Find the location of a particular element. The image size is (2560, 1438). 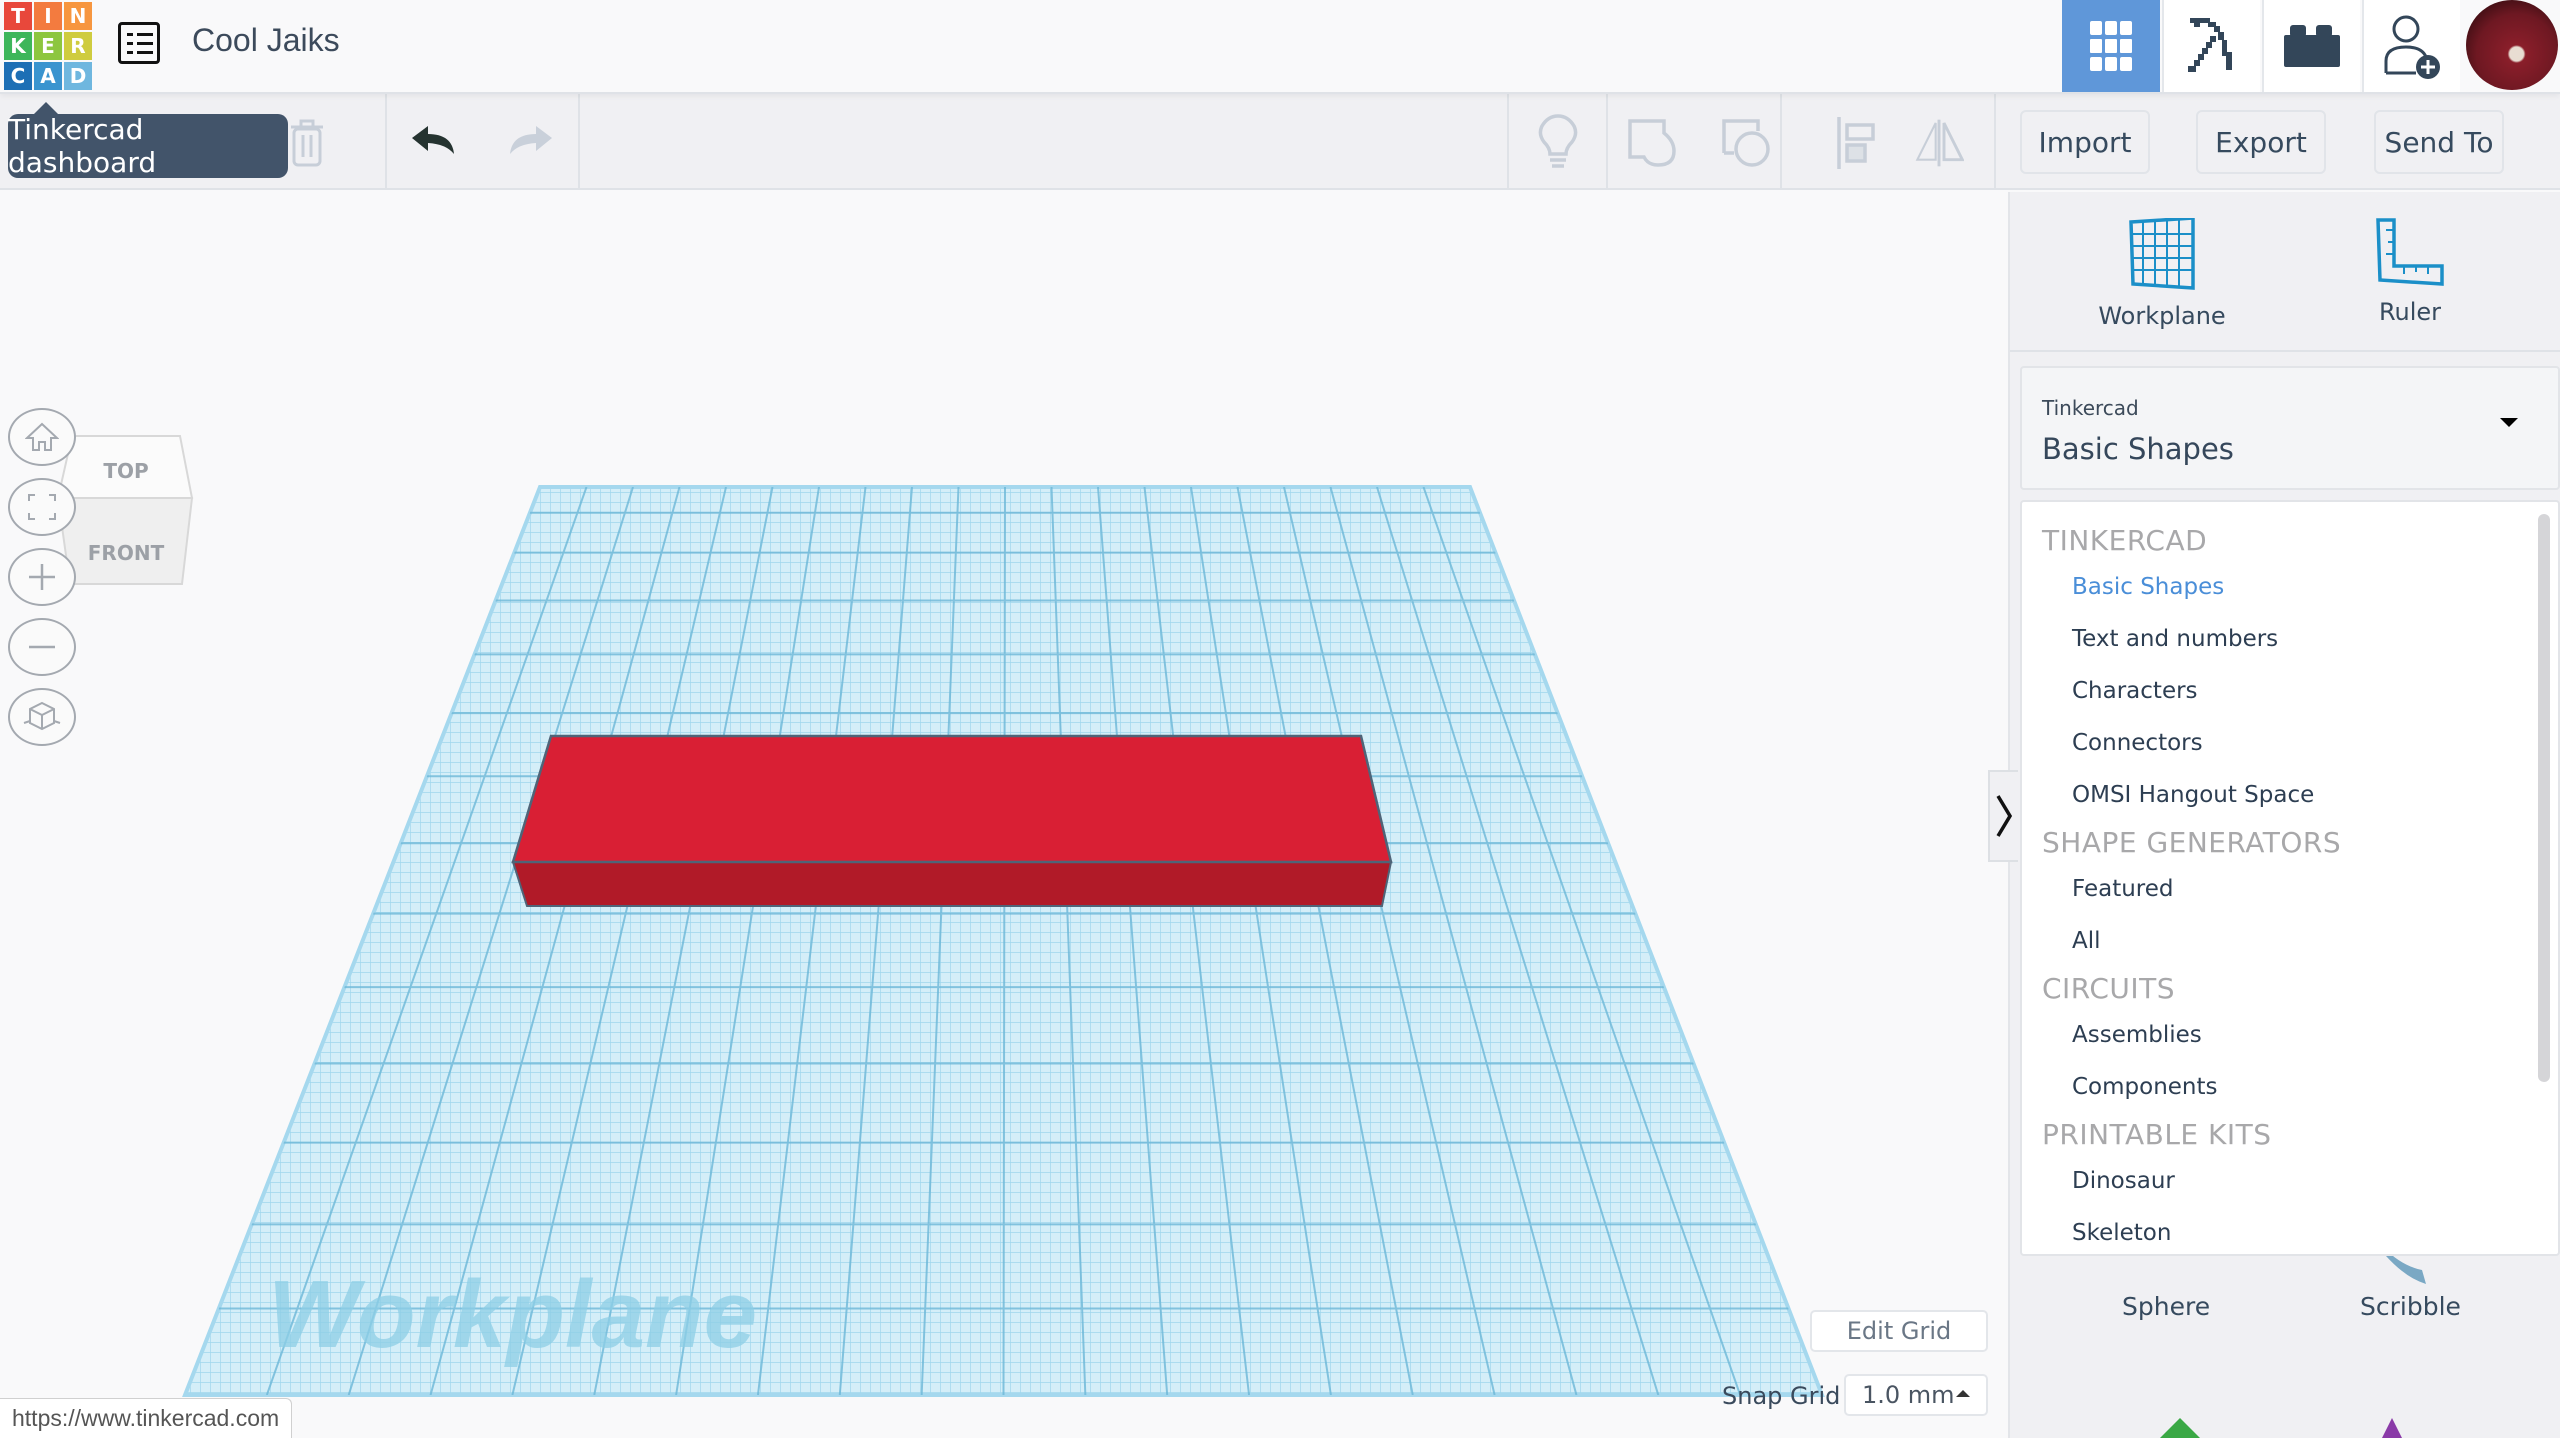

perspective-icon is located at coordinates (42, 716).